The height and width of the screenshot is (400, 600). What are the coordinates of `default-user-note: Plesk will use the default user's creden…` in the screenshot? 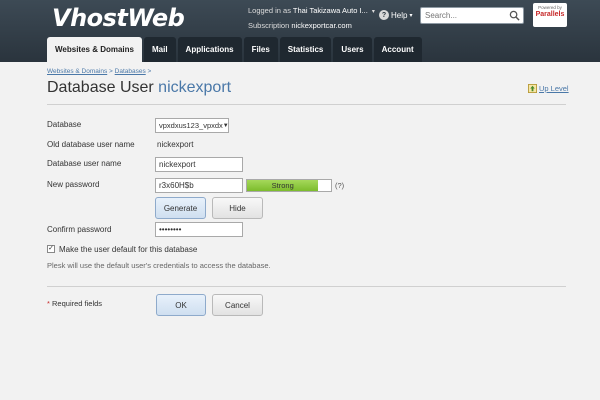 It's located at (159, 265).